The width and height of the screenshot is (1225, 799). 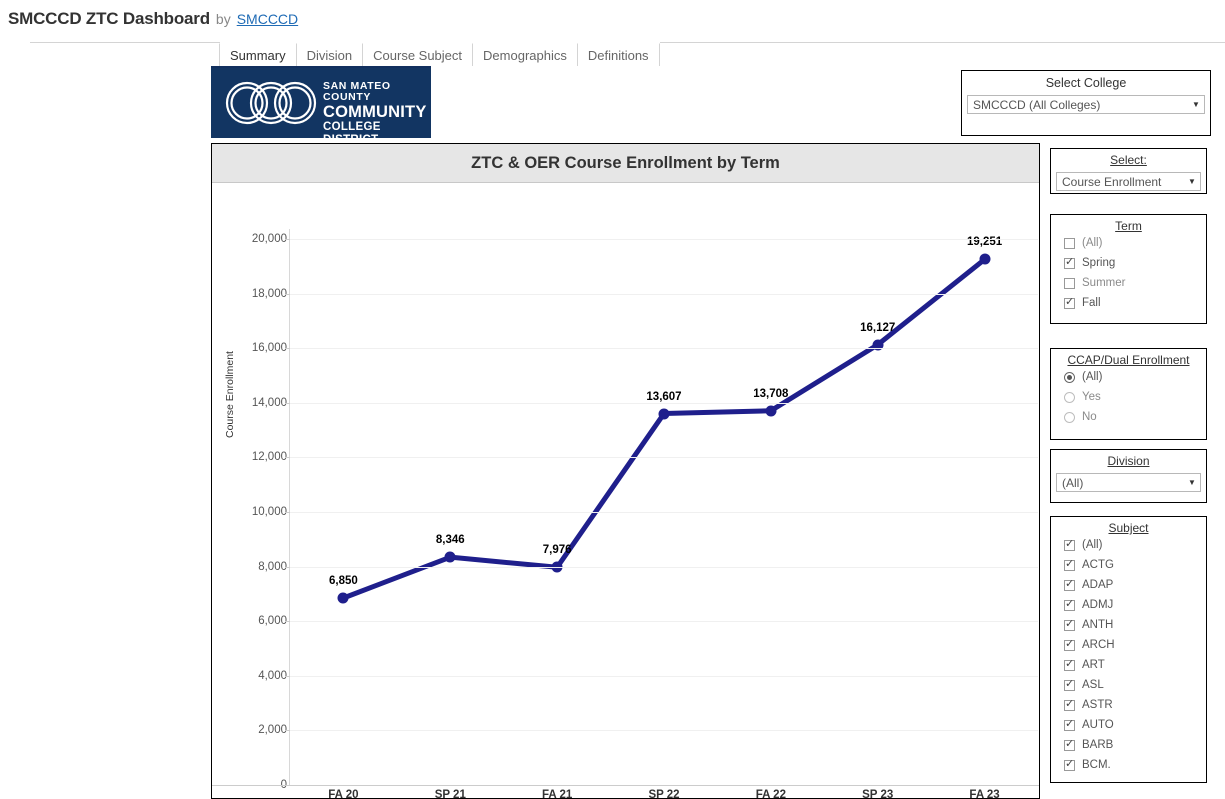 What do you see at coordinates (942, 42) in the screenshot?
I see `header-divider-right` at bounding box center [942, 42].